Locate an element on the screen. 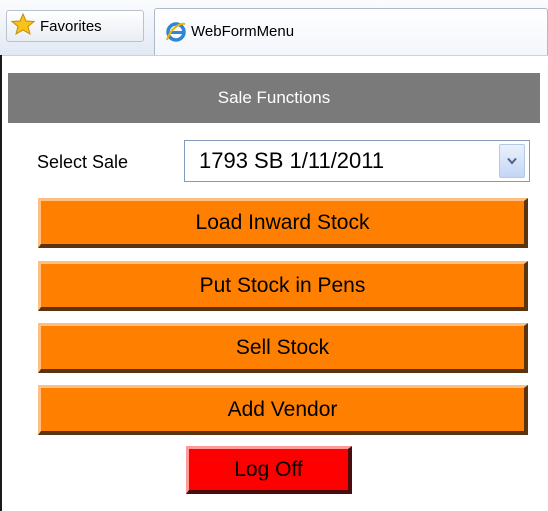  log-off-button: Log Off is located at coordinates (269, 470).